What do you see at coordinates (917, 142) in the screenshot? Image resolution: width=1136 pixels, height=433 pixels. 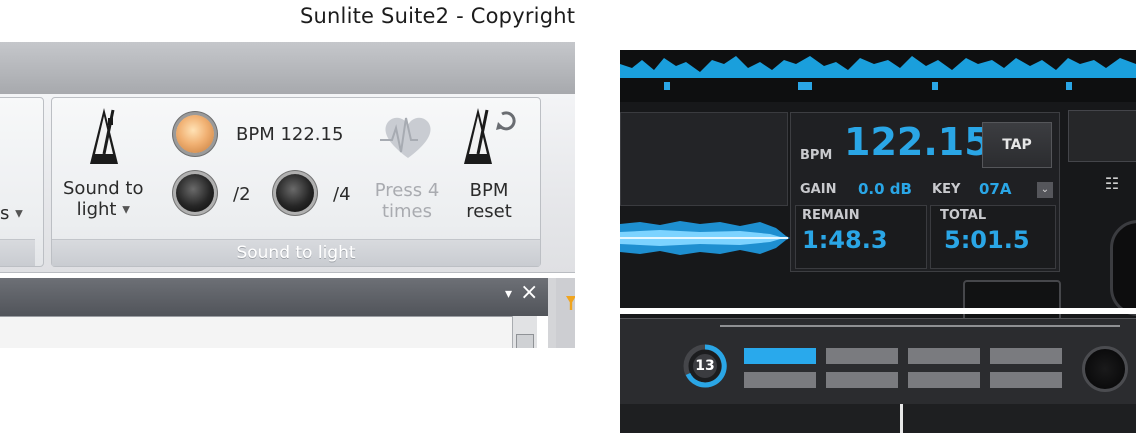 I see `bpm-value: 122.15` at bounding box center [917, 142].